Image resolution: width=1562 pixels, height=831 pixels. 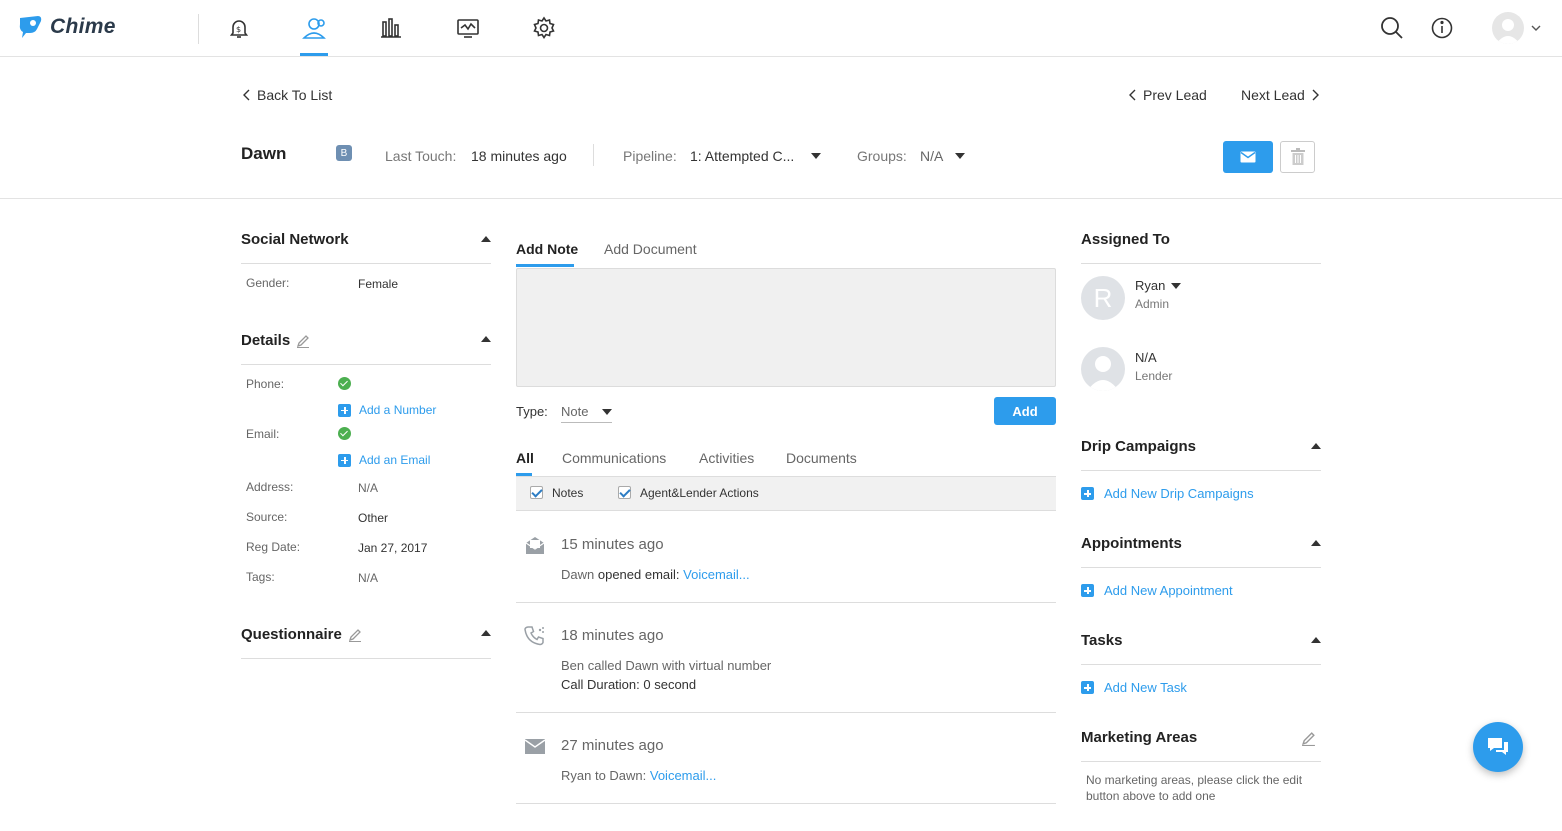 I want to click on assignee-dropdown: Ryan, so click(x=1158, y=285).